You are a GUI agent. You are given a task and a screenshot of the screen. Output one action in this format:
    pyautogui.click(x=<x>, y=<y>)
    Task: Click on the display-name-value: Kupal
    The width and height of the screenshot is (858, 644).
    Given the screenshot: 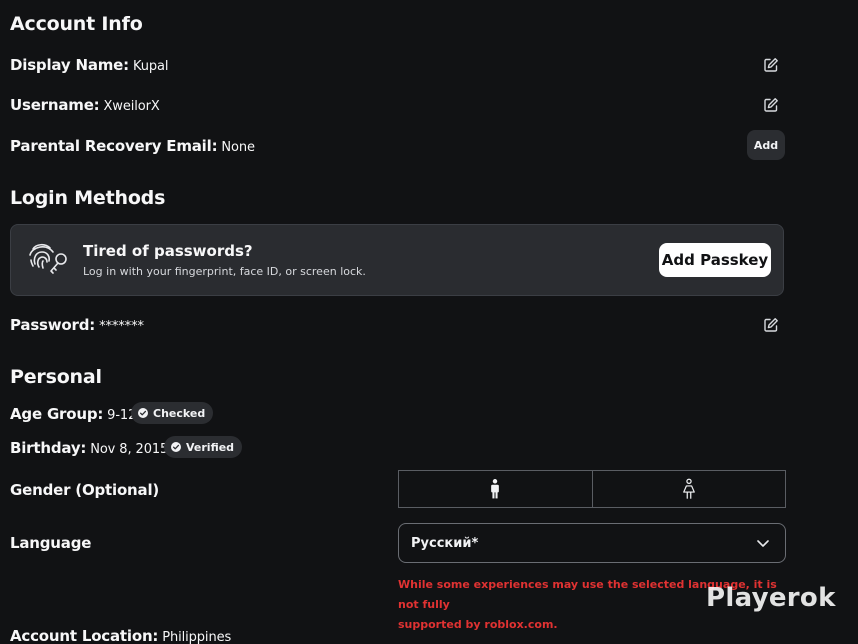 What is the action you would take?
    pyautogui.click(x=150, y=66)
    